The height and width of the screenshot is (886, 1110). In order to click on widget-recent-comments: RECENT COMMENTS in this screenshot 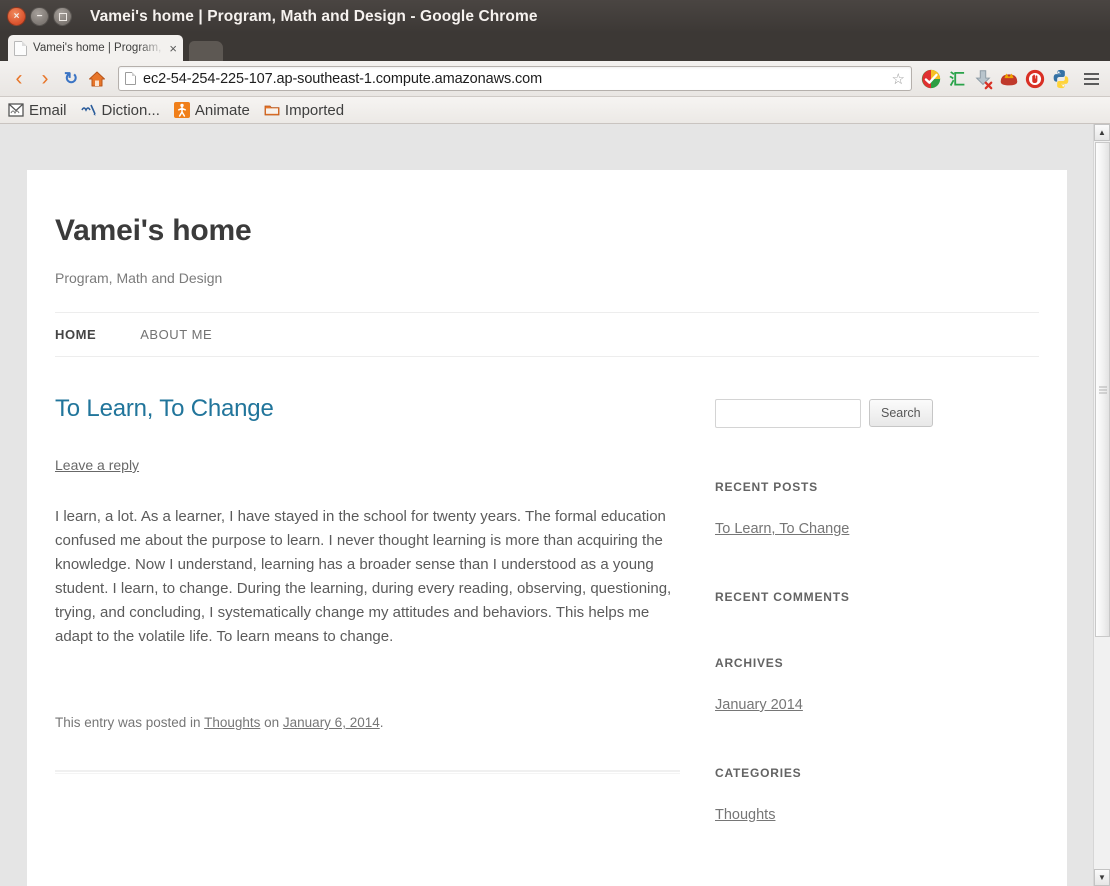, I will do `click(847, 597)`.